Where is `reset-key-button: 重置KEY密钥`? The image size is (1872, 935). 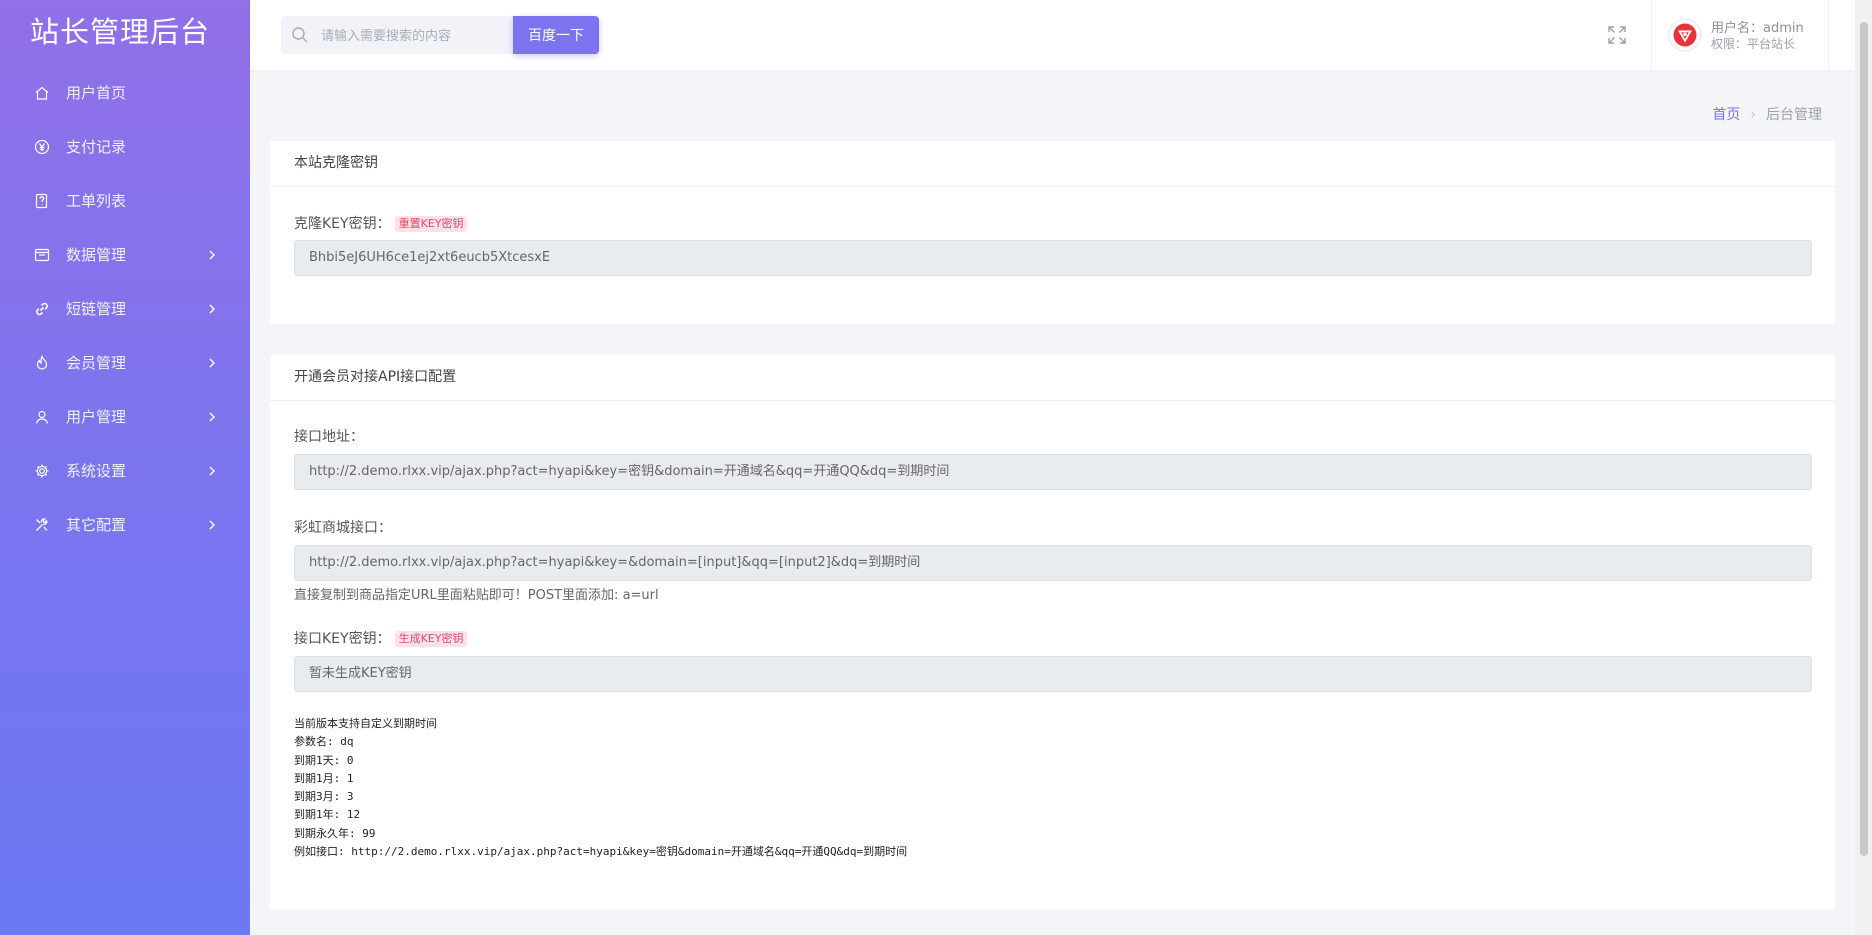
reset-key-button: 重置KEY密钥 is located at coordinates (431, 224).